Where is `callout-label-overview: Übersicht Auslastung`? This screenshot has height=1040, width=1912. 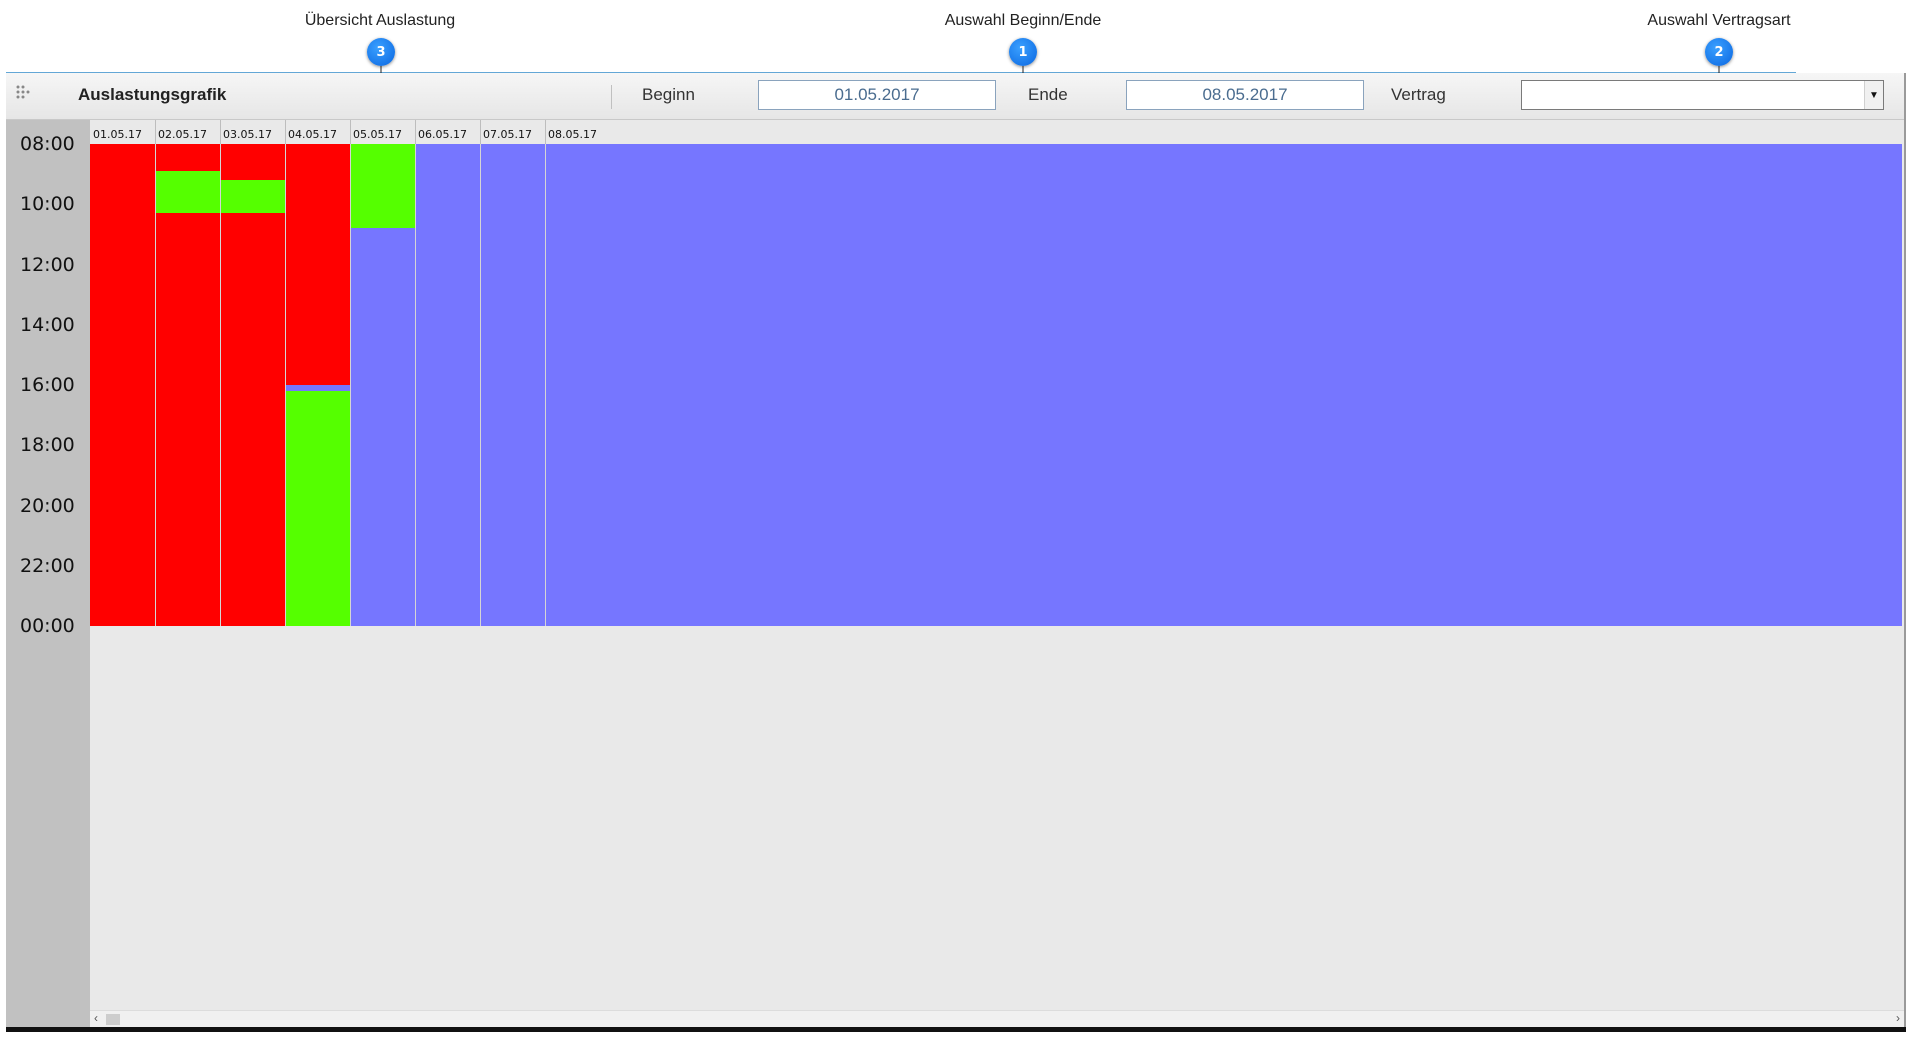
callout-label-overview: Übersicht Auslastung is located at coordinates (380, 20).